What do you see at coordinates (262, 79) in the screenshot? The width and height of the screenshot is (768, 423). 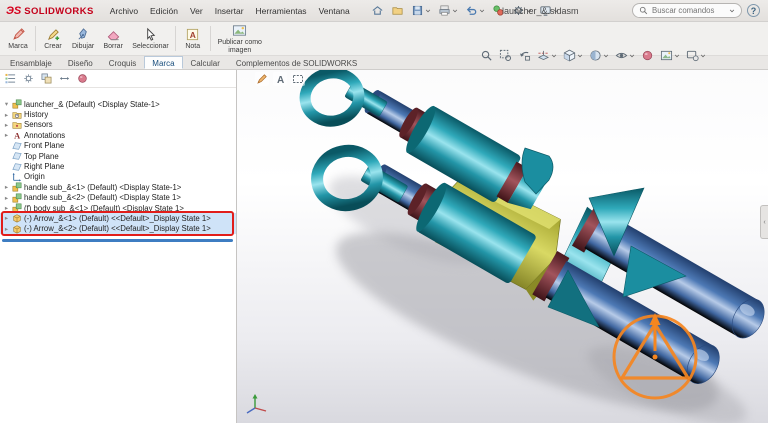 I see `markup-pencil-button` at bounding box center [262, 79].